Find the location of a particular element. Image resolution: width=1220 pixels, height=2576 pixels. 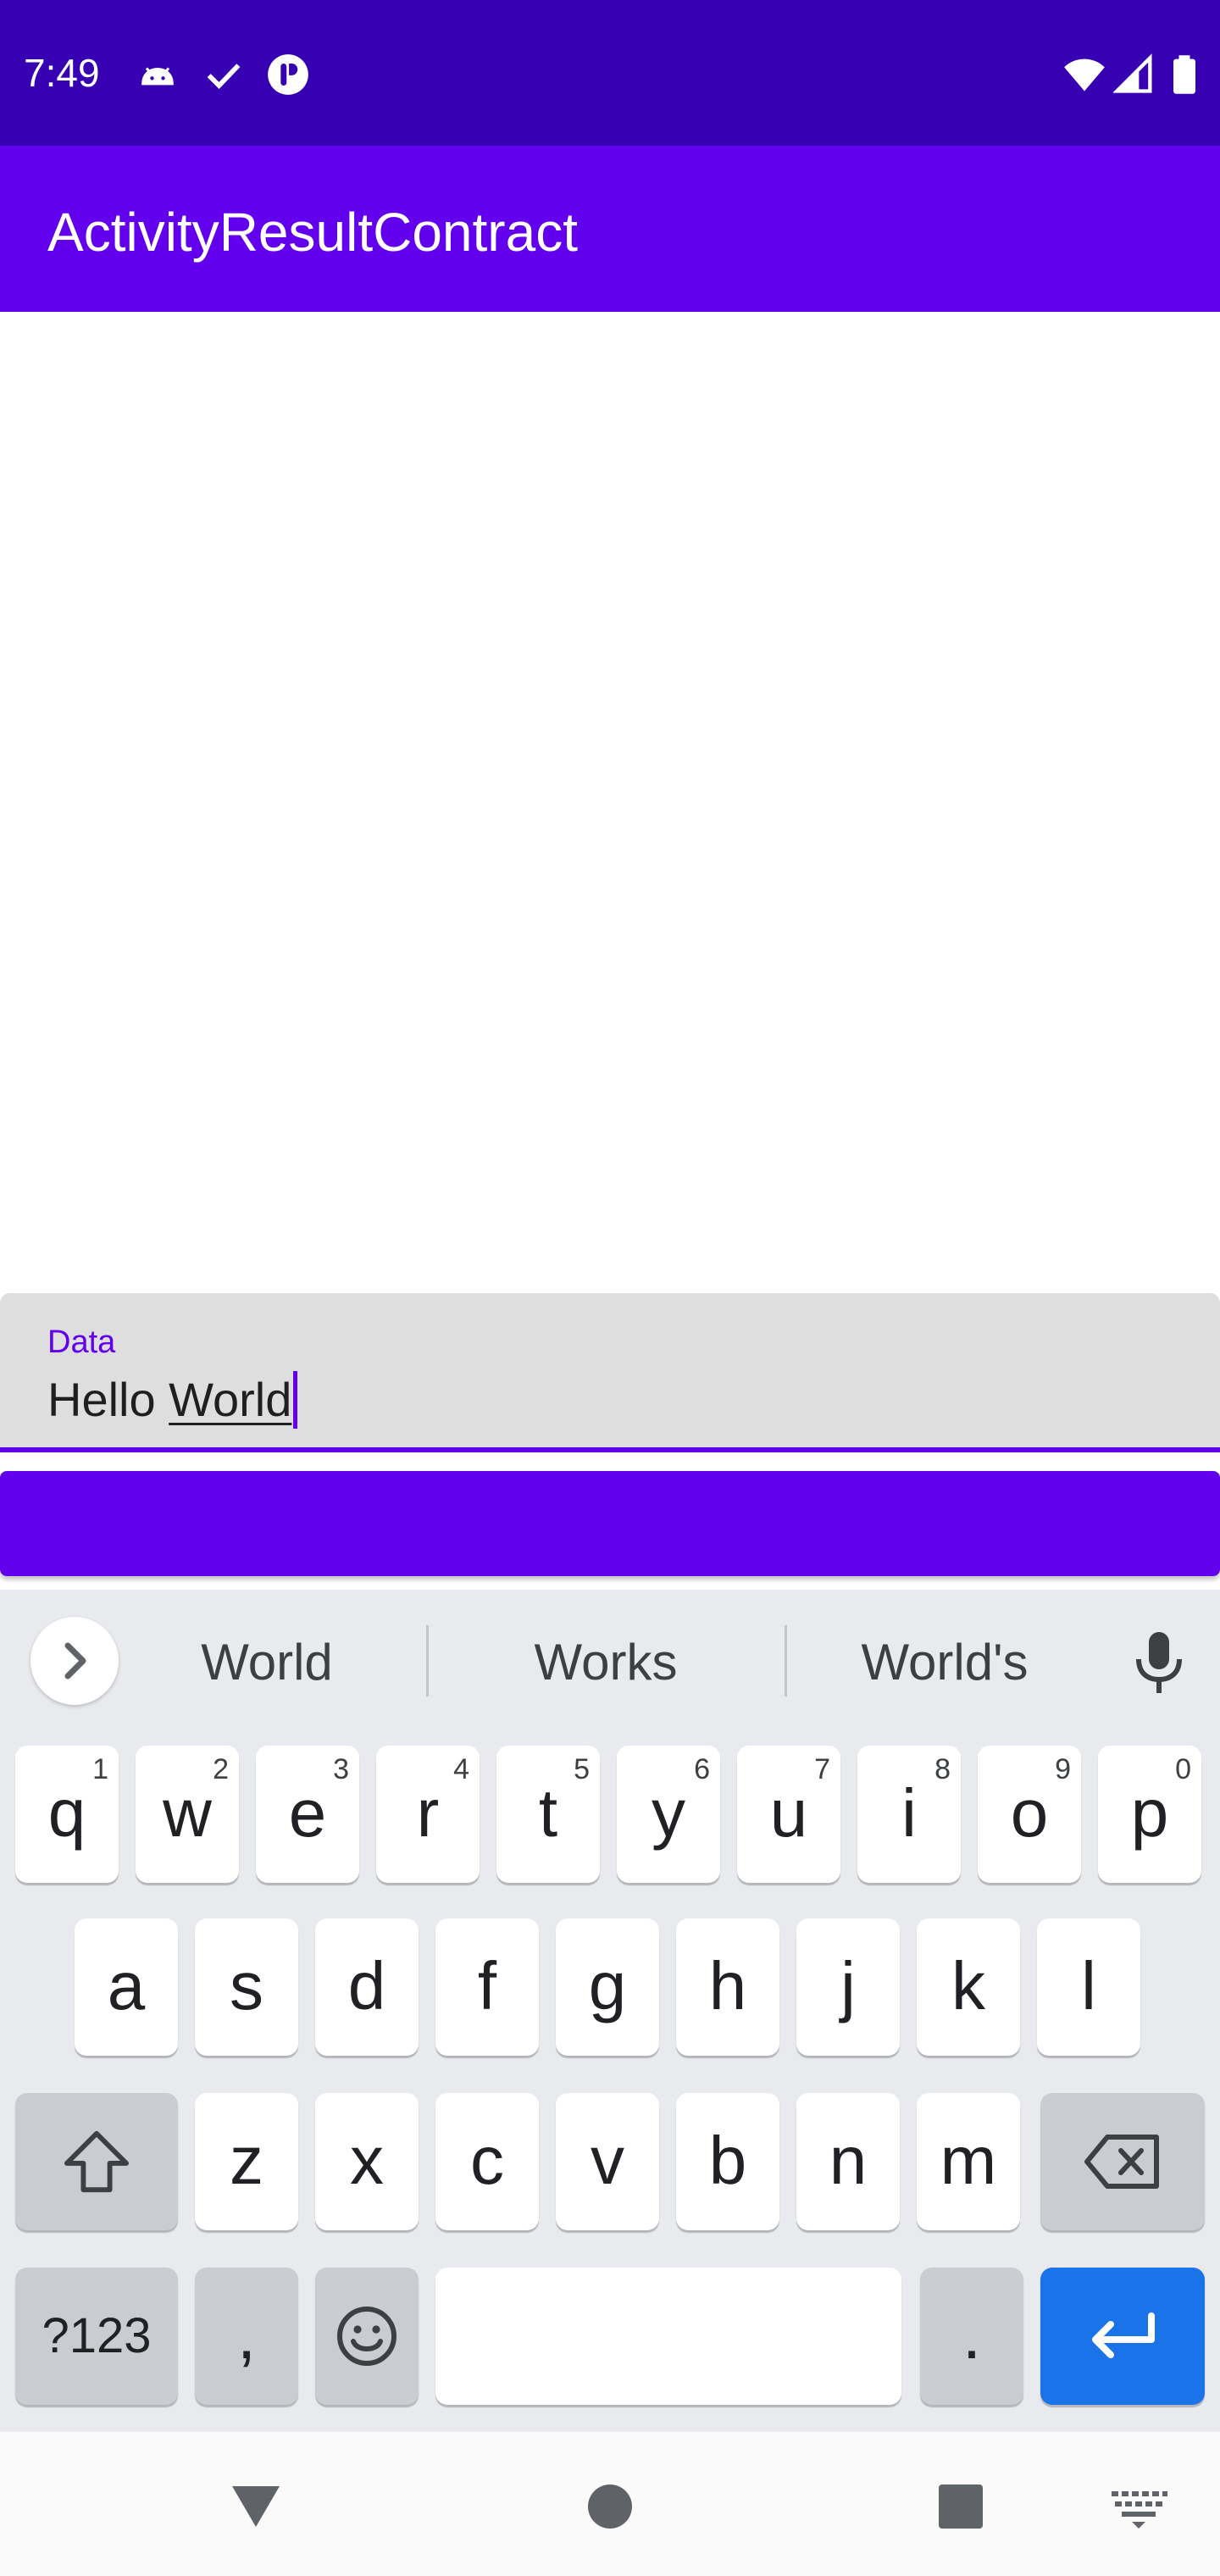

mic-icon is located at coordinates (1159, 1662).